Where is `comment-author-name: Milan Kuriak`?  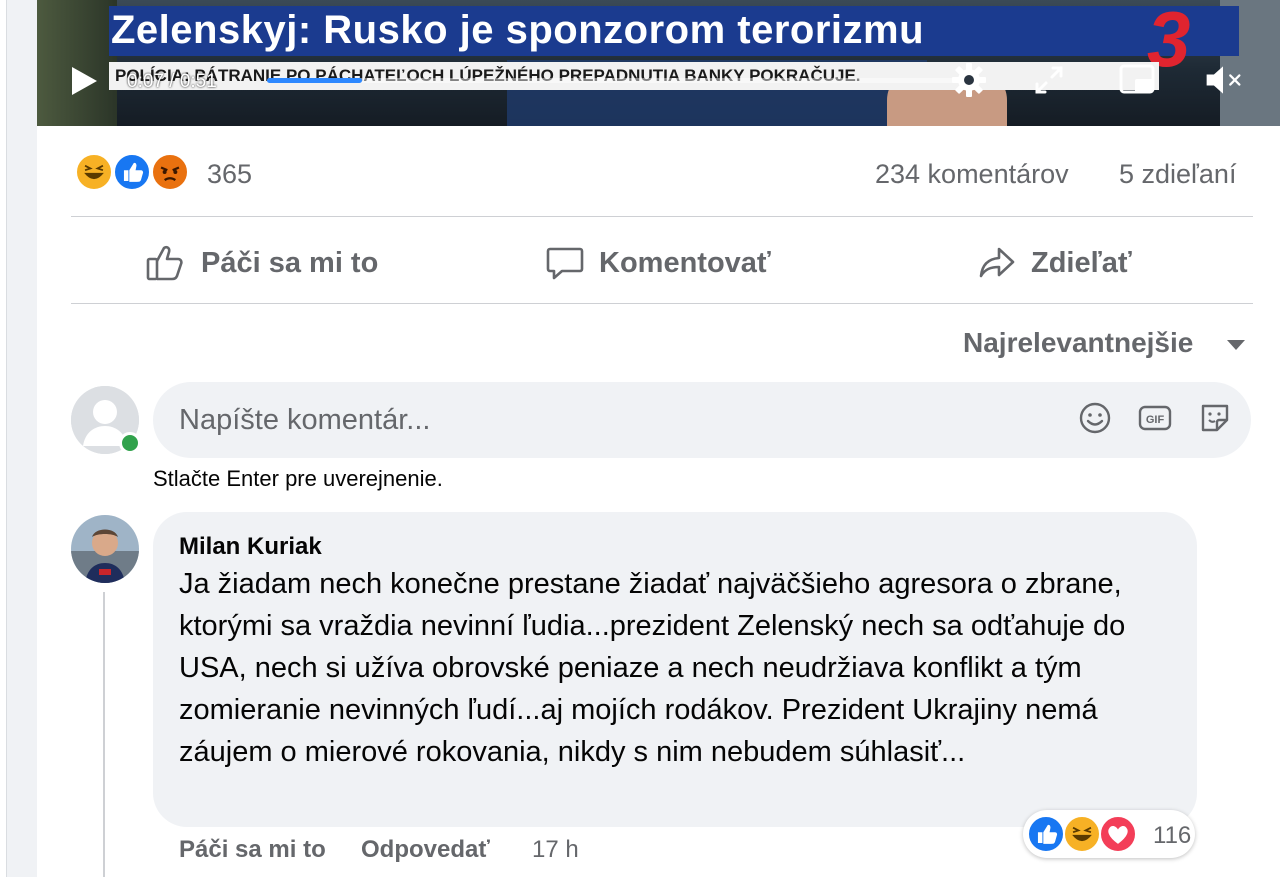
comment-author-name: Milan Kuriak is located at coordinates (250, 547).